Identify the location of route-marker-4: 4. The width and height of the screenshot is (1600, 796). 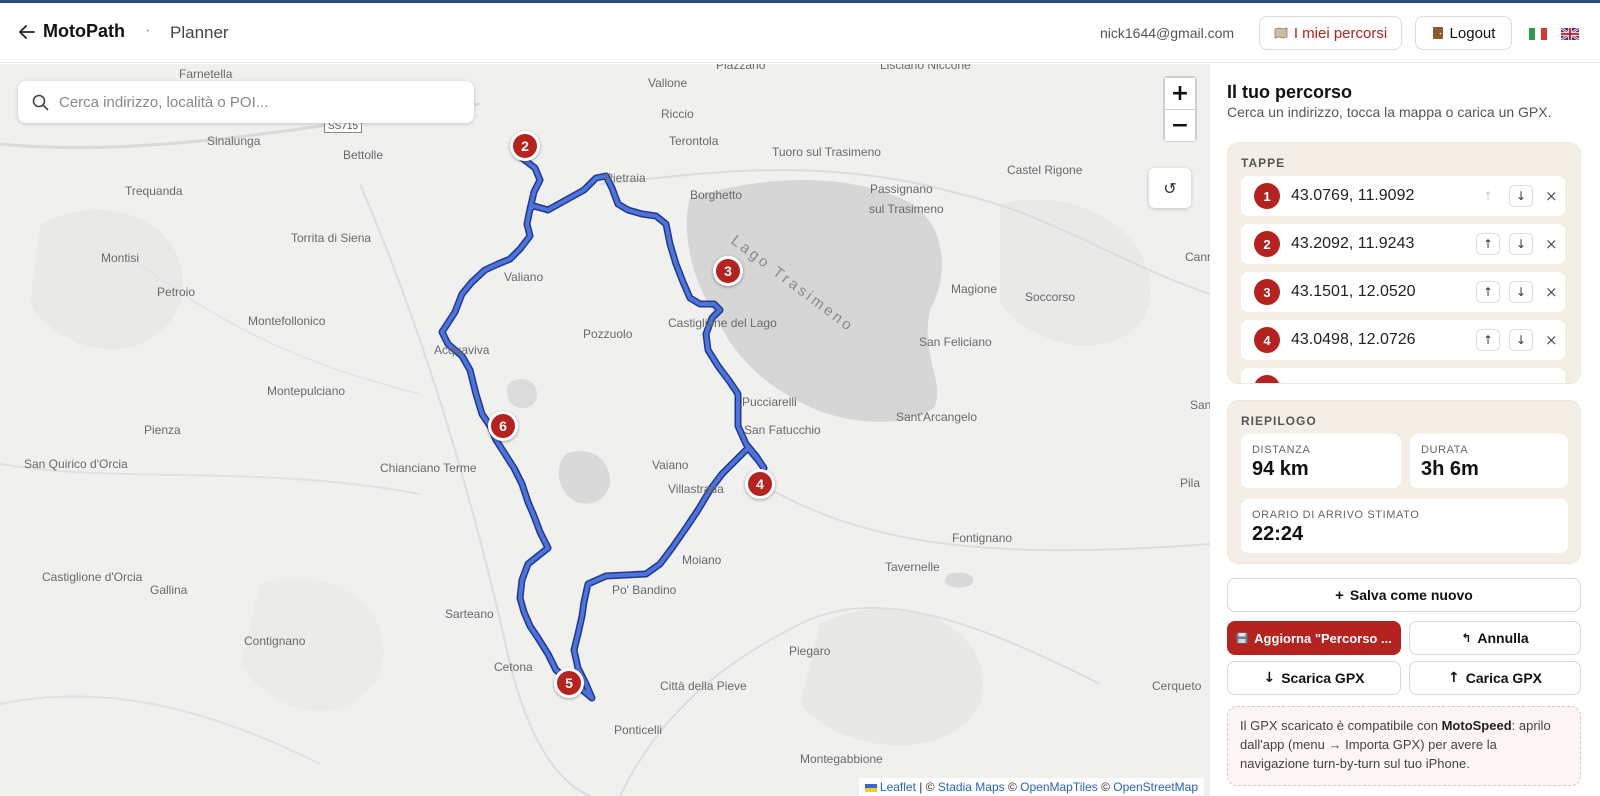
(760, 484).